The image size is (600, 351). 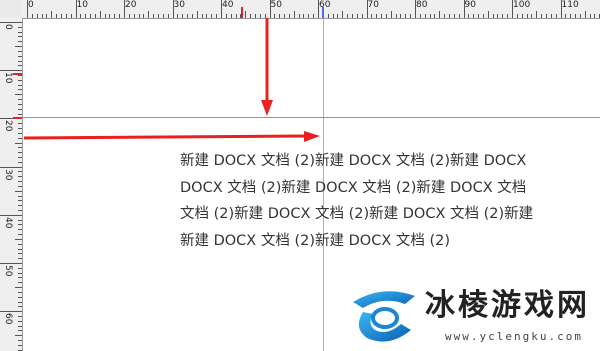 What do you see at coordinates (507, 305) in the screenshot?
I see `watermark-title: 冰棱游戏网` at bounding box center [507, 305].